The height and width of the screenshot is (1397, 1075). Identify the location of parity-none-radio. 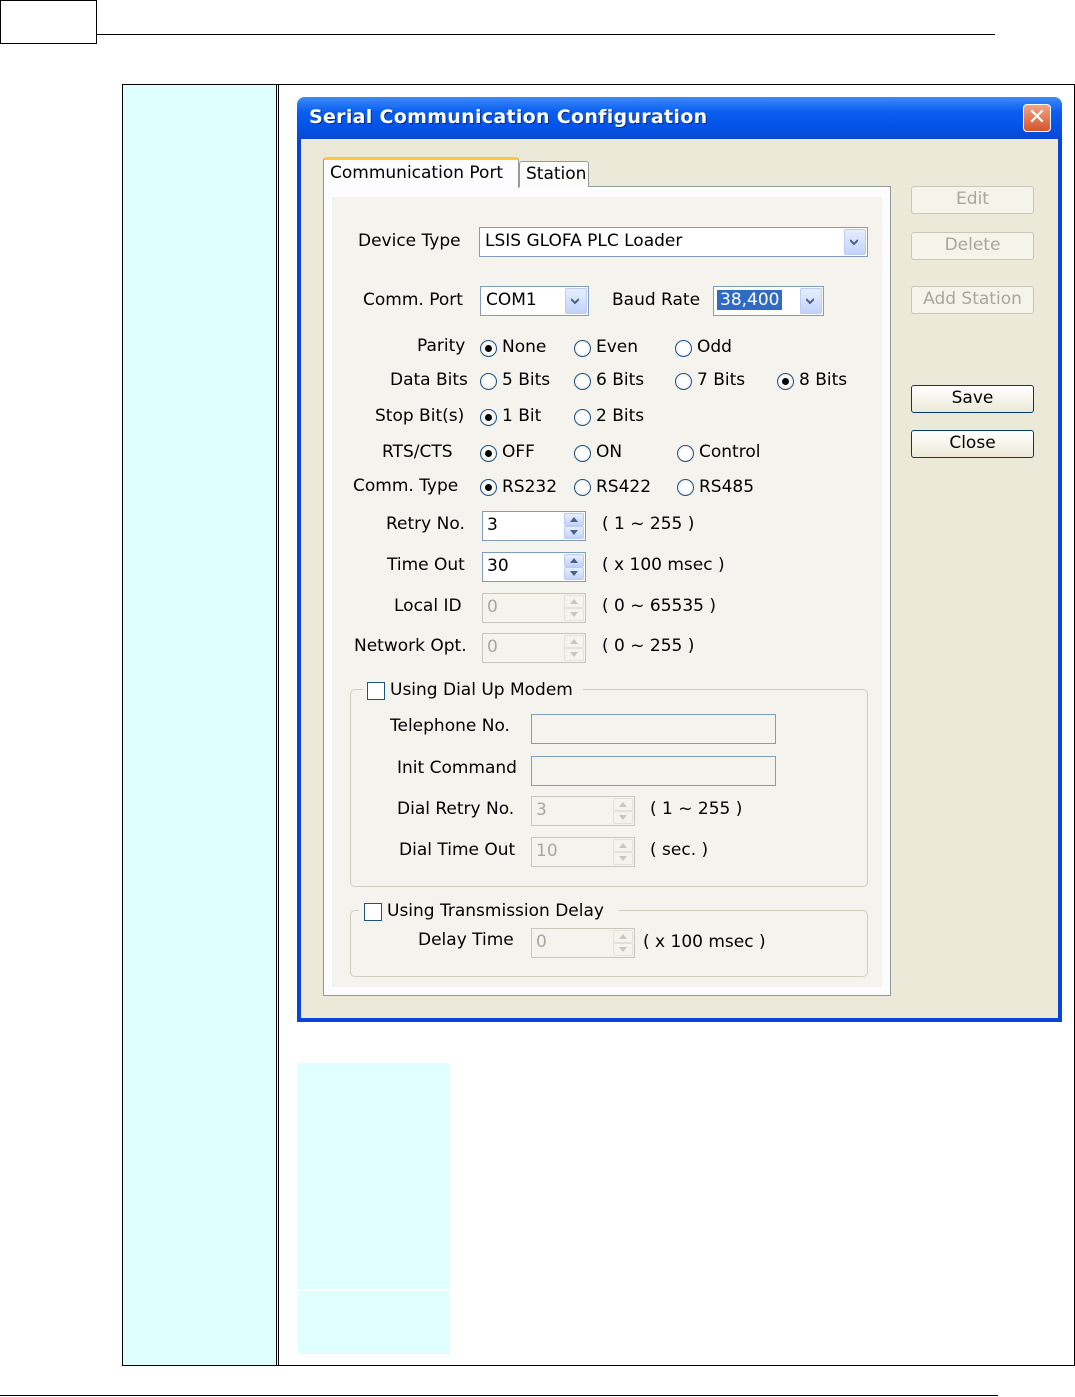
(488, 348).